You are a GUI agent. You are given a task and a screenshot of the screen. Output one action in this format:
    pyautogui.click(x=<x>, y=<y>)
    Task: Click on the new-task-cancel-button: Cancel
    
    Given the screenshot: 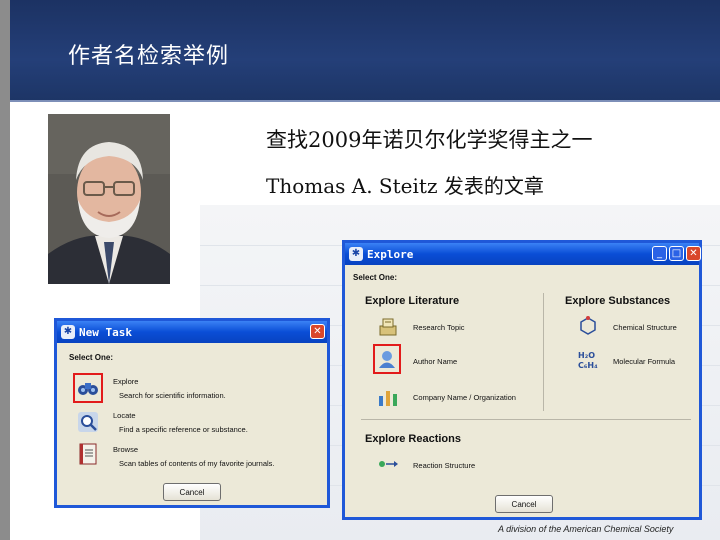 What is the action you would take?
    pyautogui.click(x=192, y=492)
    